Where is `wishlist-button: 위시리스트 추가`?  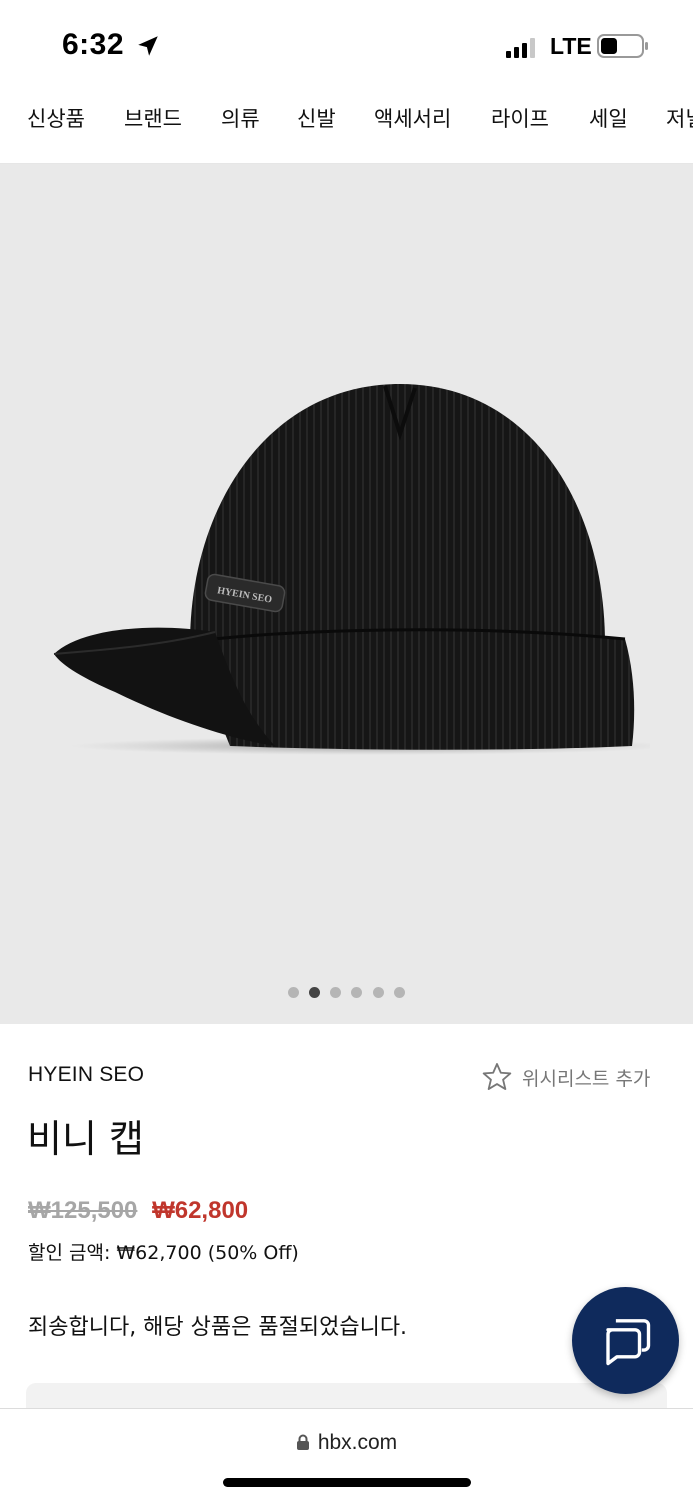 wishlist-button: 위시리스트 추가 is located at coordinates (565, 1077).